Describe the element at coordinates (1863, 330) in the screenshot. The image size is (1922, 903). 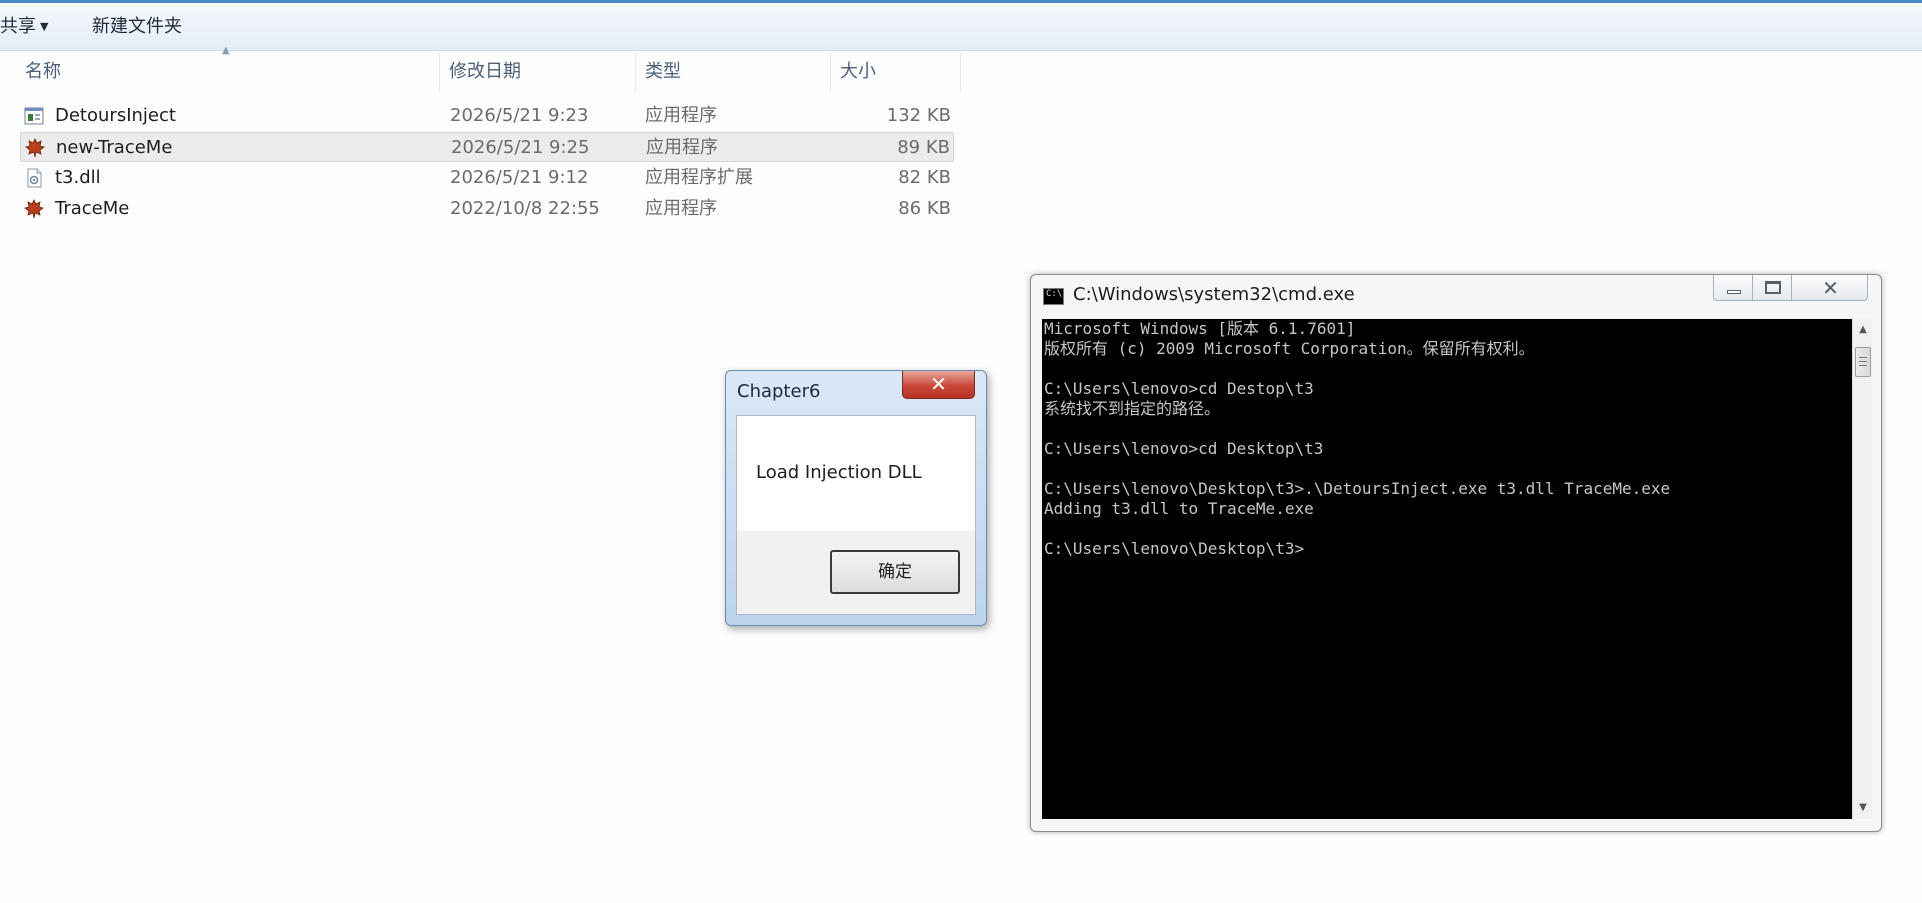
I see `scroll-up-arrow-icon: ▲` at that location.